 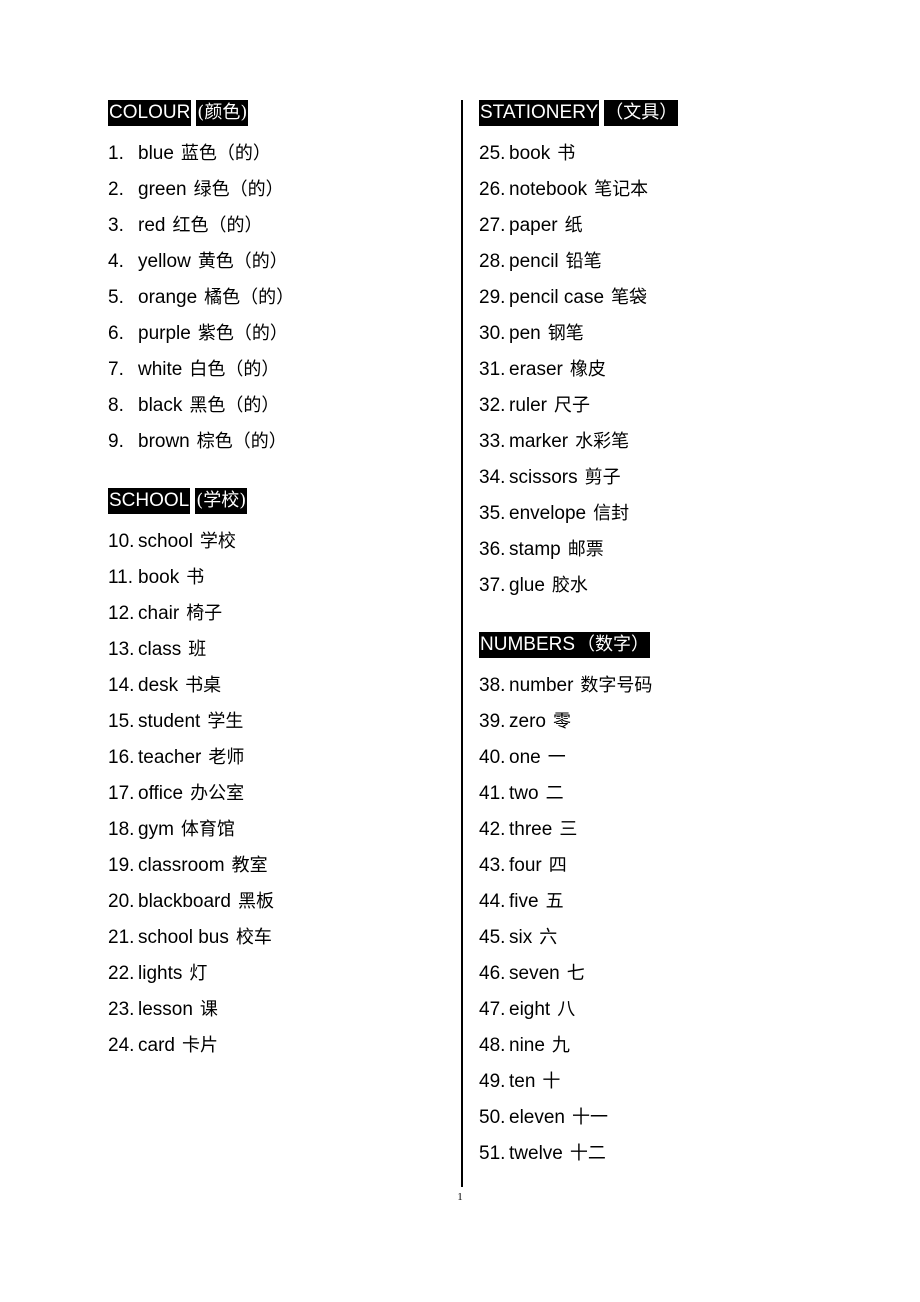 What do you see at coordinates (203, 685) in the screenshot?
I see `entry-chinese: 书桌` at bounding box center [203, 685].